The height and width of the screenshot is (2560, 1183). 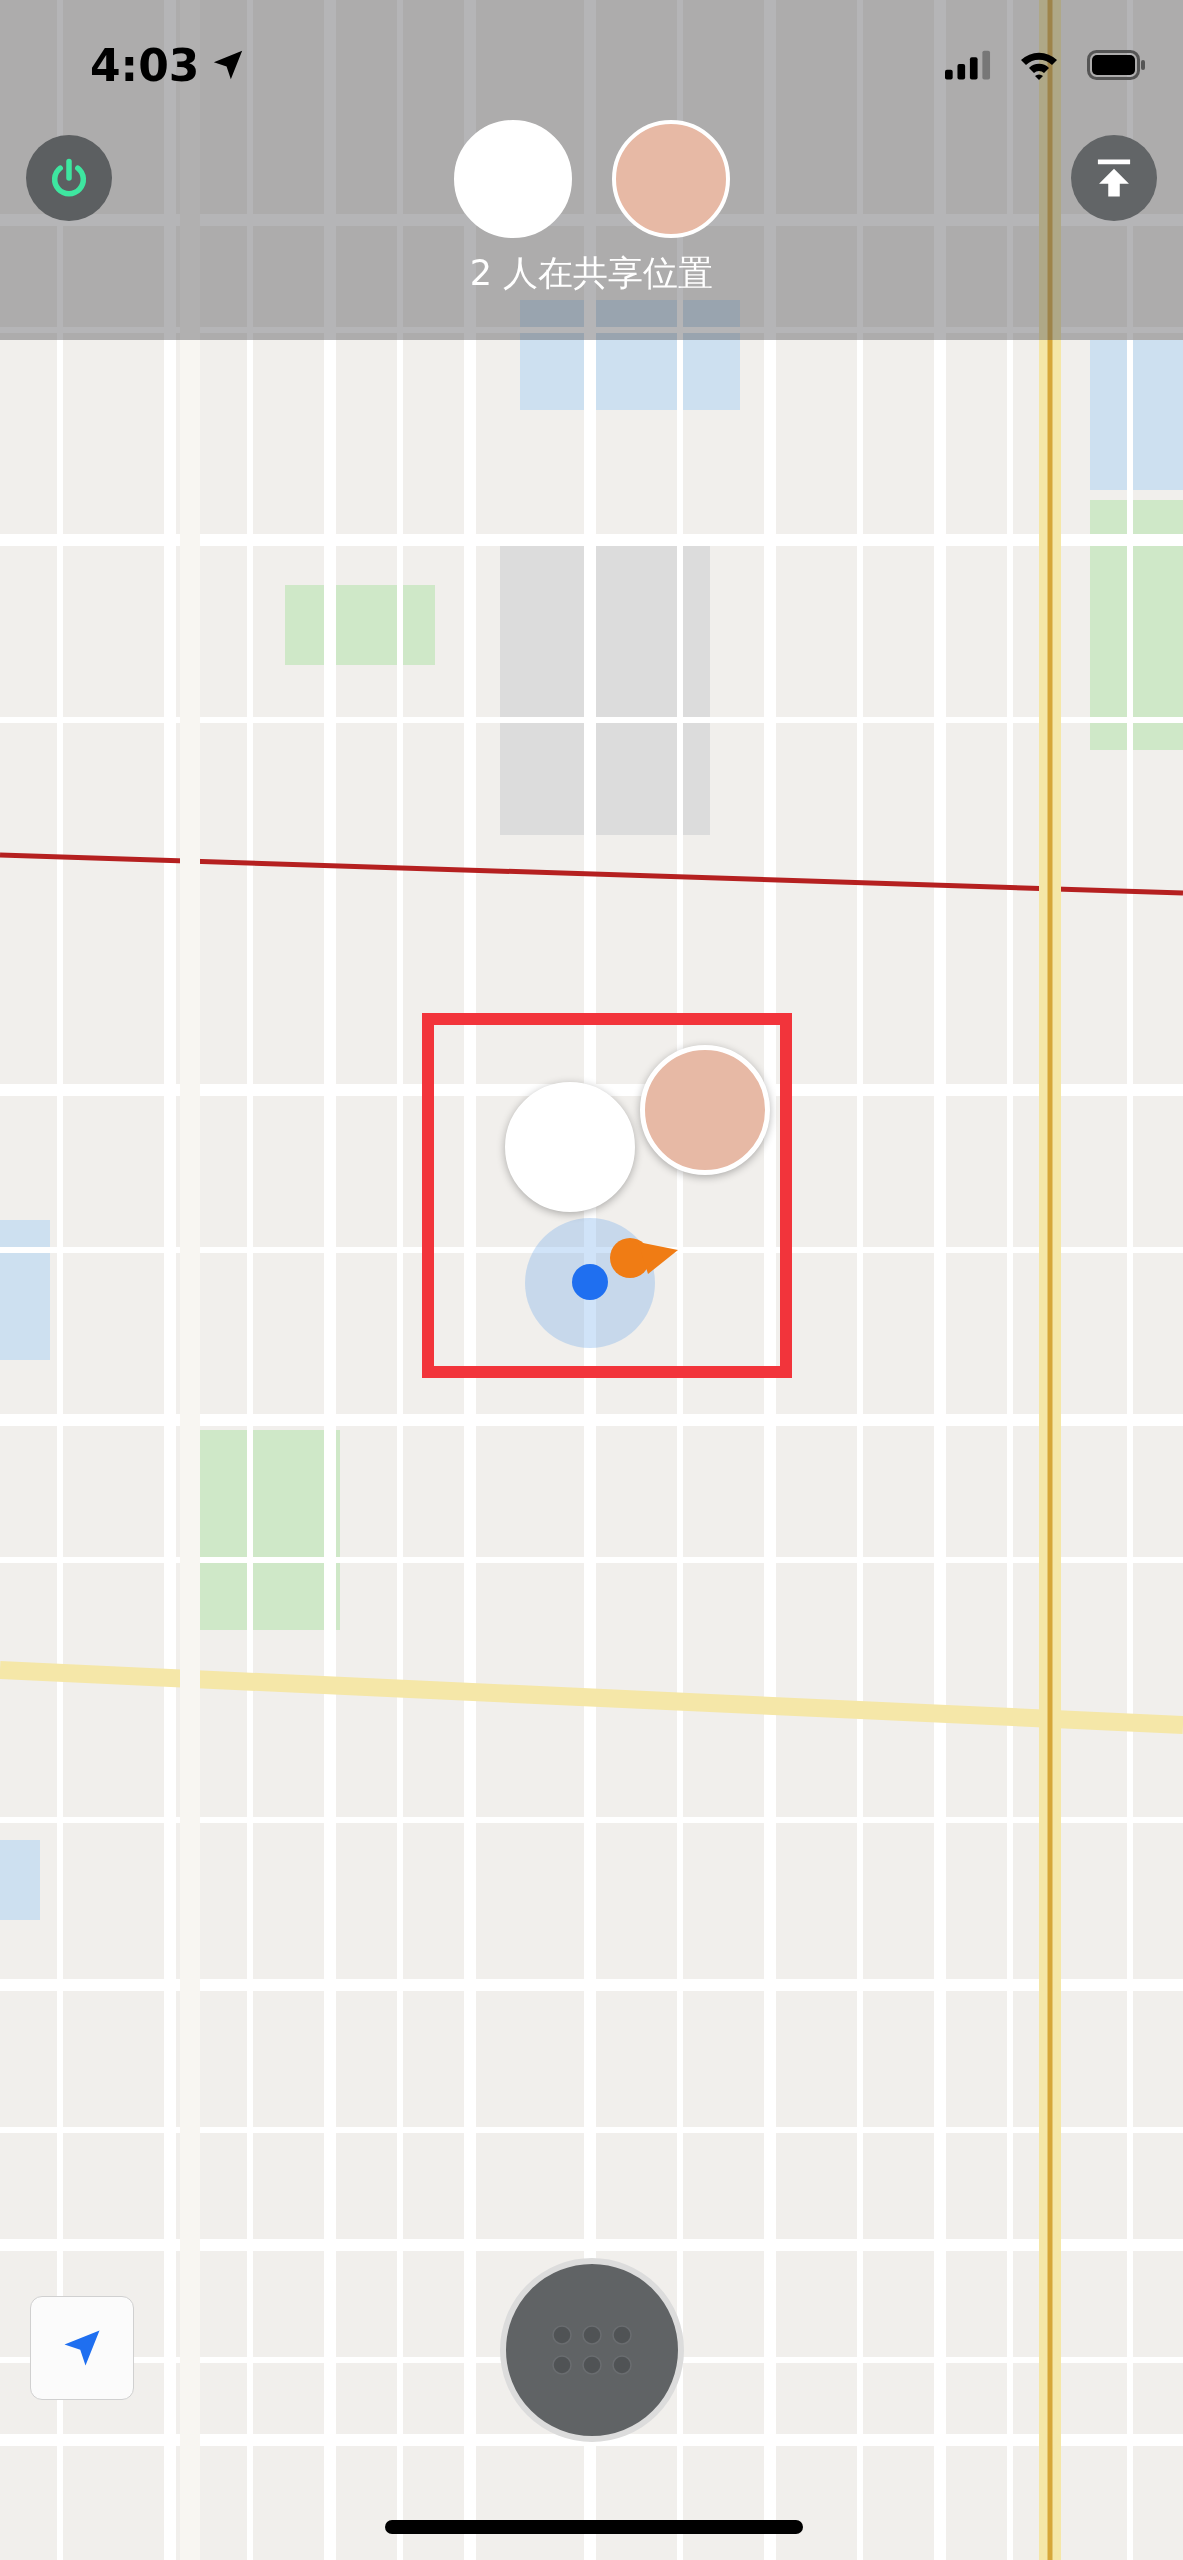 What do you see at coordinates (591, 273) in the screenshot?
I see `sharing-count-text: 2 人在共享位置` at bounding box center [591, 273].